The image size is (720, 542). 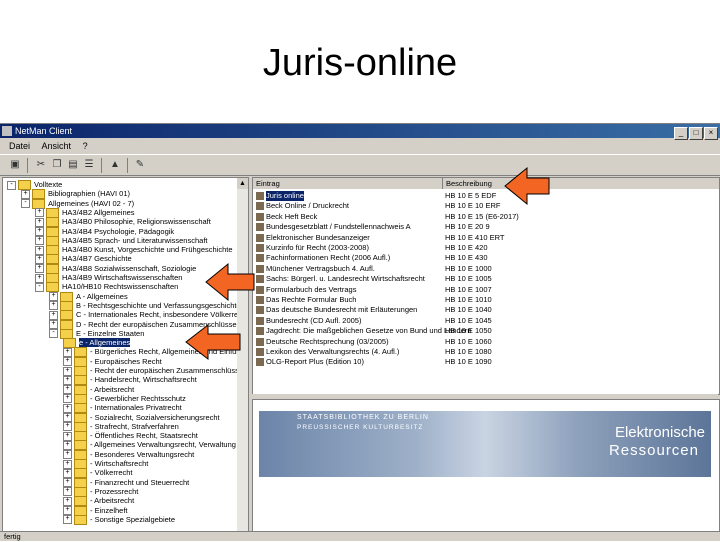 What do you see at coordinates (486, 217) in the screenshot?
I see `list-row: Beck Heft Beck HB 10 E 15 (E6-2017)` at bounding box center [486, 217].